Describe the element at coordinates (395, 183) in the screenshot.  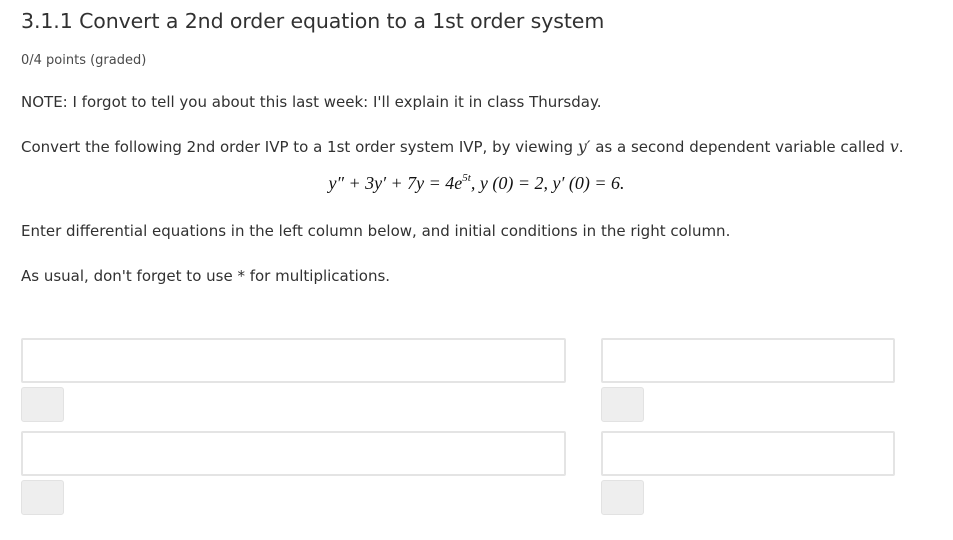
I see `equation-lhs: y″ + 3y′ + 7y = 4e` at that location.